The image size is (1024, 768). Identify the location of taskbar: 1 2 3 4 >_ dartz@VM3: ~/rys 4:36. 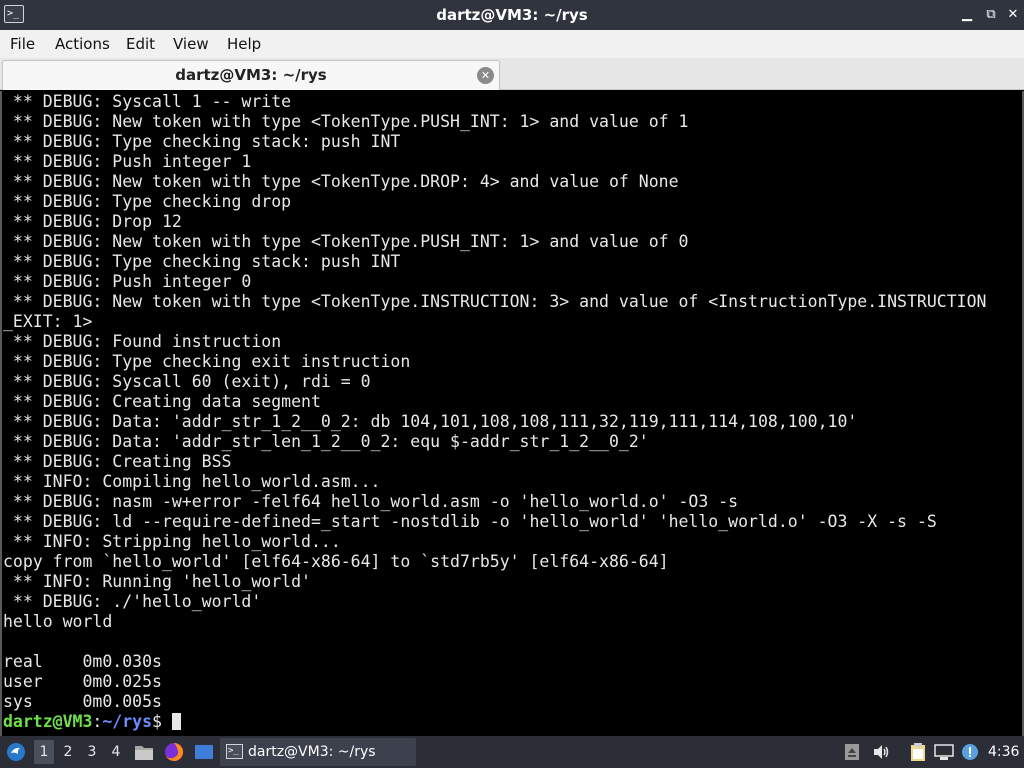
(512, 752).